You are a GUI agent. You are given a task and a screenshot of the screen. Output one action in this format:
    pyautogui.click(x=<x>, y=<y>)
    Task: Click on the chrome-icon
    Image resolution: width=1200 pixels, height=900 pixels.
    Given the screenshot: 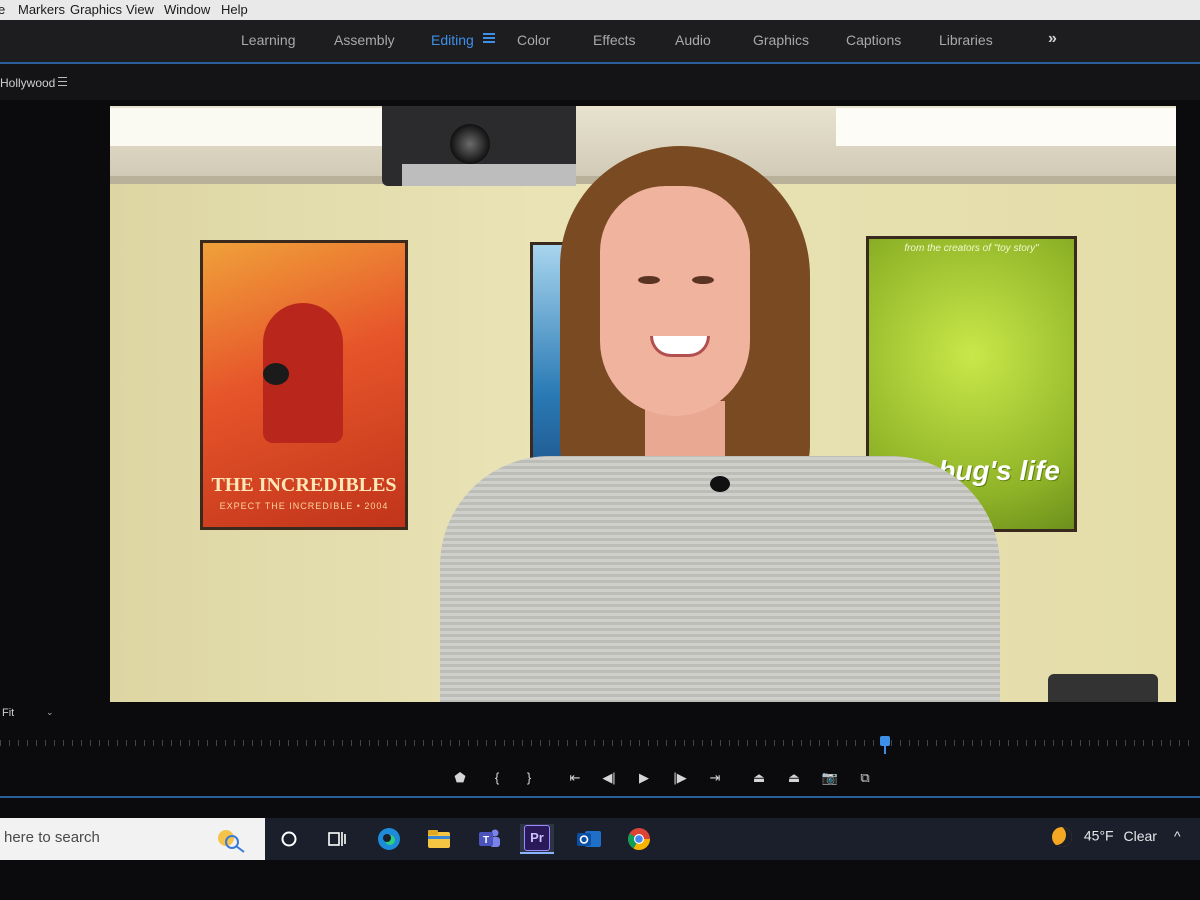 What is the action you would take?
    pyautogui.click(x=639, y=839)
    